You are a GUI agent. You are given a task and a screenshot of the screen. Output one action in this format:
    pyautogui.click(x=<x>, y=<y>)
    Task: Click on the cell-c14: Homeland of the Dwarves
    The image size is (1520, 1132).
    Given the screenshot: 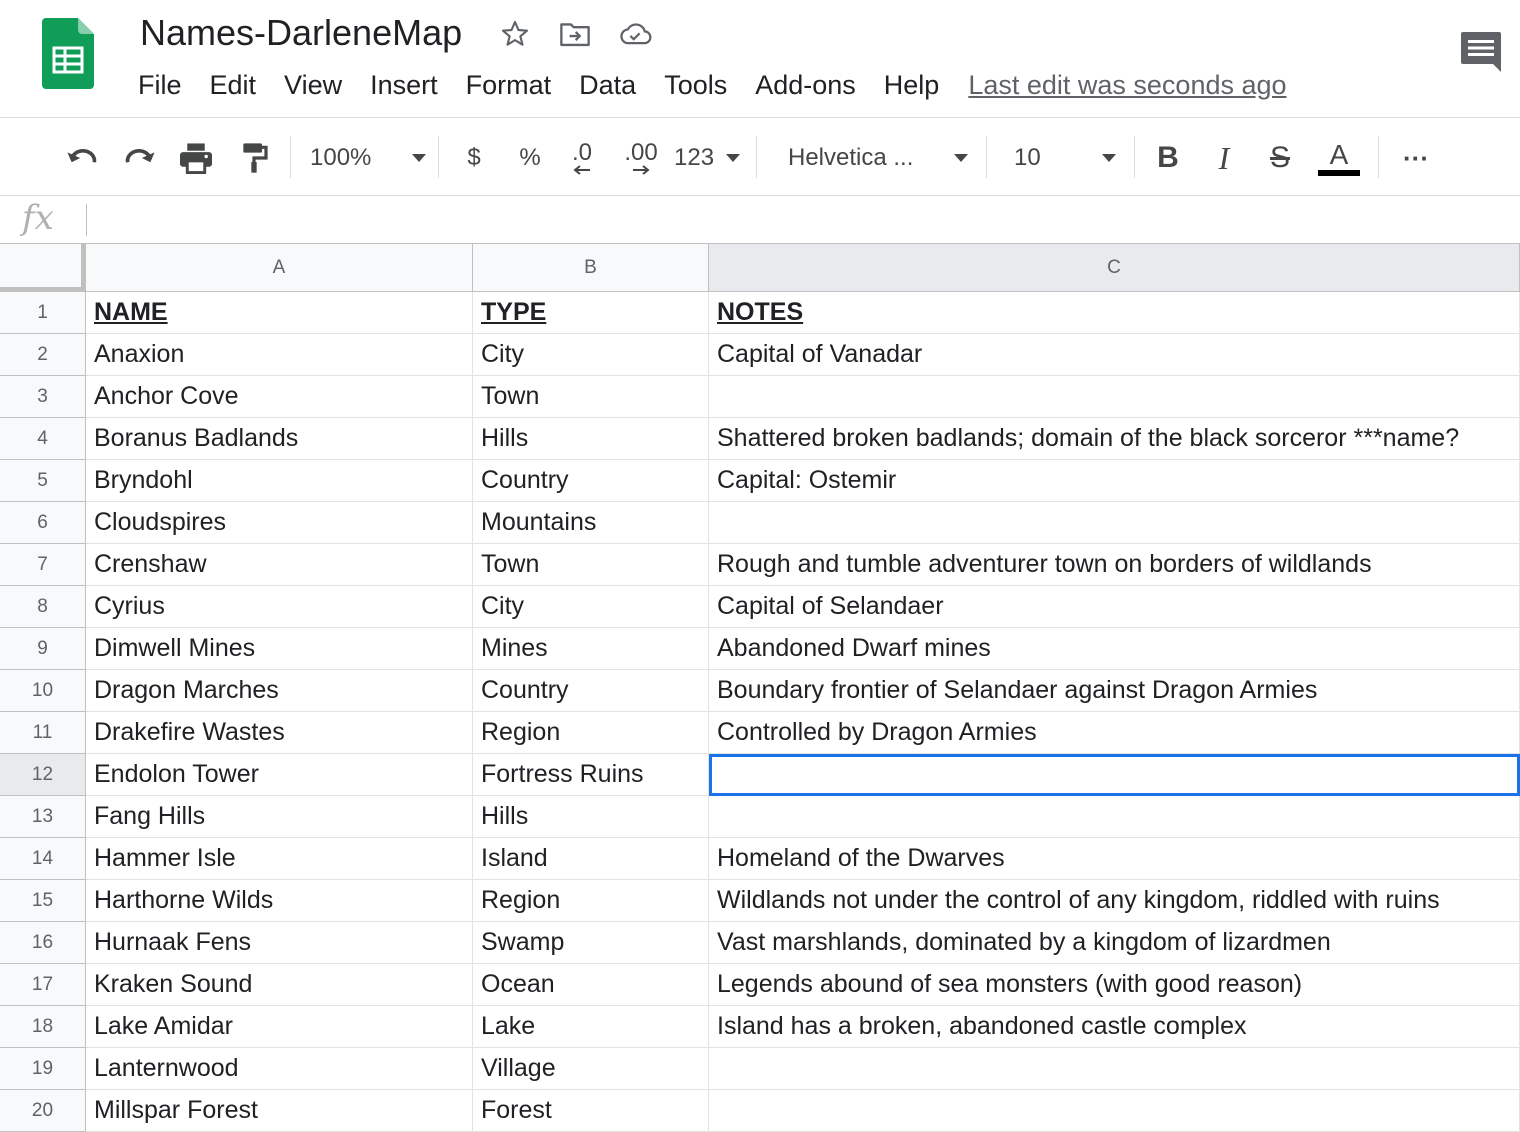 What is the action you would take?
    pyautogui.click(x=1114, y=859)
    